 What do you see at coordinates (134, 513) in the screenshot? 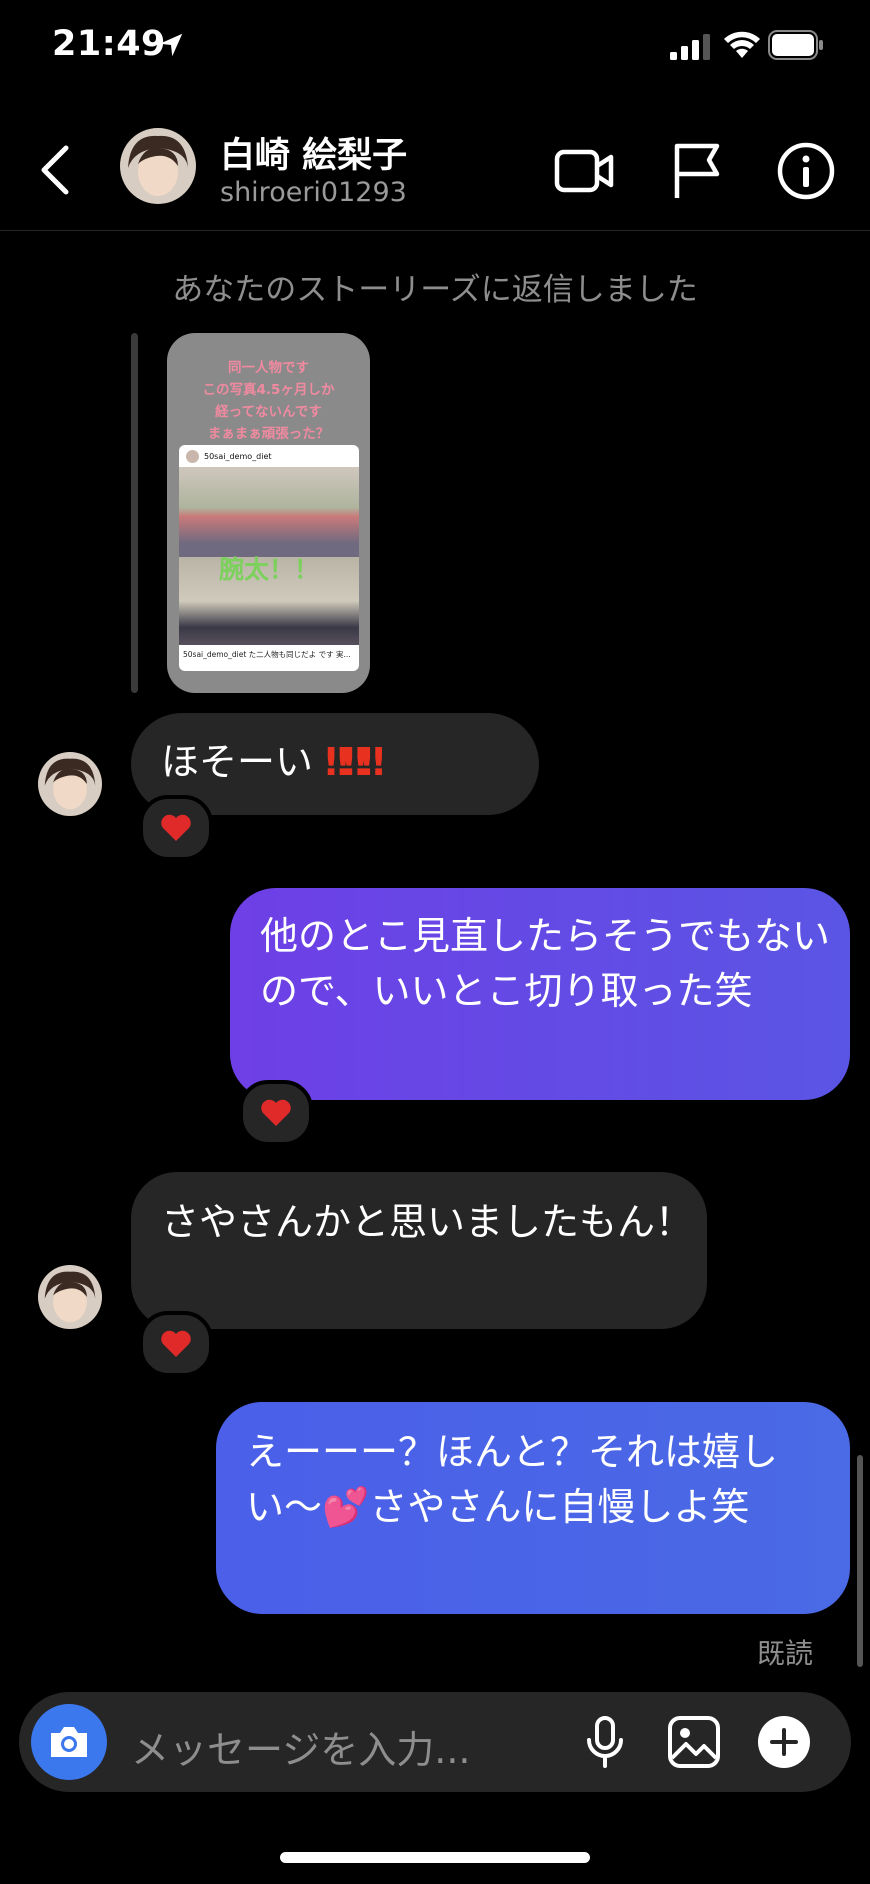
I see `reply-indicator-bar` at bounding box center [134, 513].